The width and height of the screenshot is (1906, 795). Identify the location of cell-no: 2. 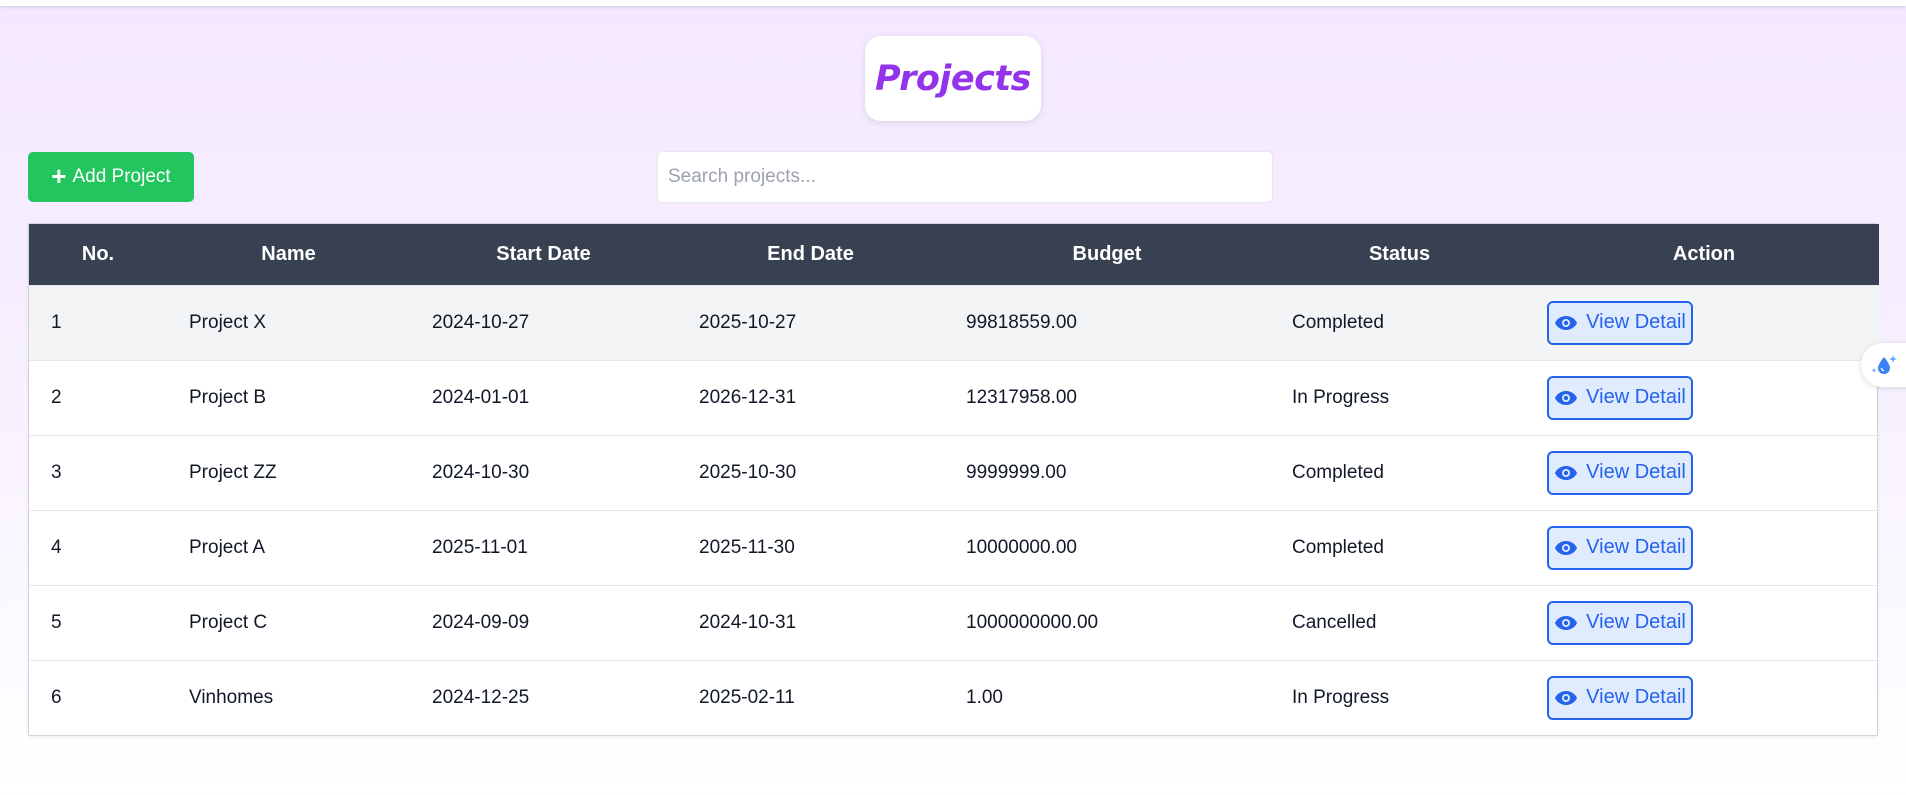
(56, 397).